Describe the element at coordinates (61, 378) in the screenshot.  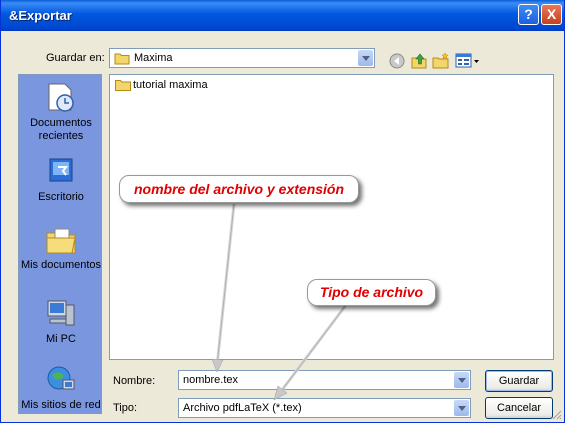
I see `network-places-icon` at that location.